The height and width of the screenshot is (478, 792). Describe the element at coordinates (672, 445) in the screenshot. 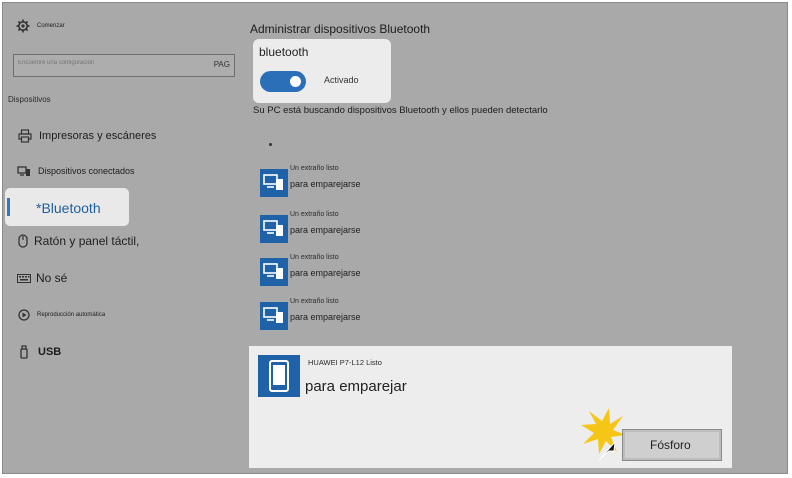

I see `pair-button: Fósforo` at that location.